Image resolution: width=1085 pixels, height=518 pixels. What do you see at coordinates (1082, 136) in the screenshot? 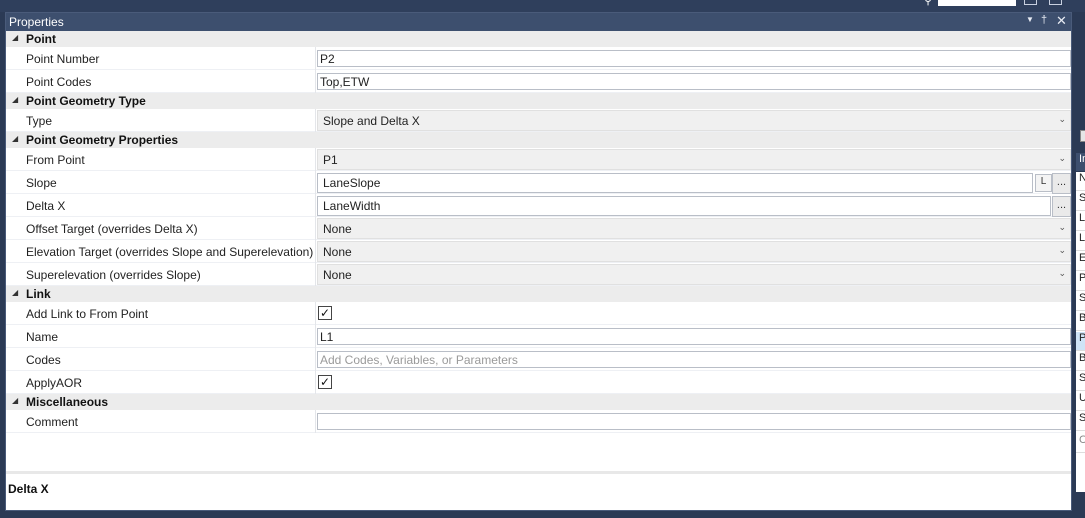
I see `right-panel-button` at bounding box center [1082, 136].